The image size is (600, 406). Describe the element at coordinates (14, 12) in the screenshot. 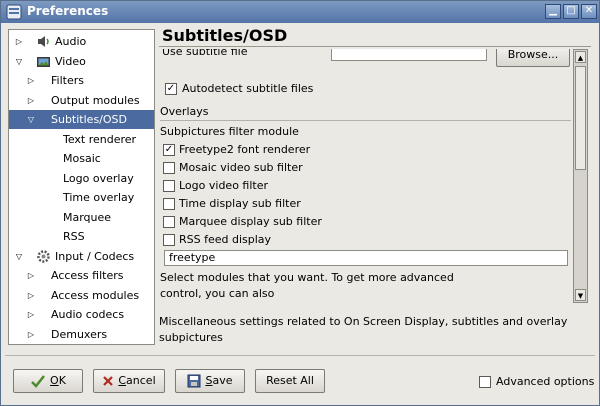

I see `window-icon` at that location.